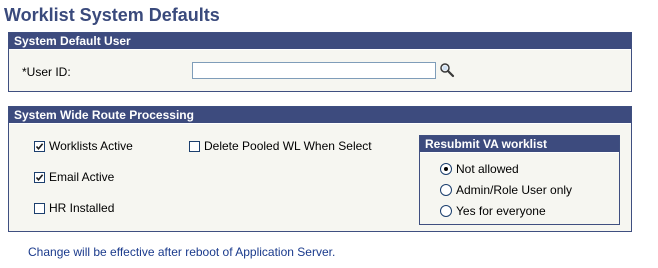 This screenshot has height=268, width=658. Describe the element at coordinates (82, 177) in the screenshot. I see `email-active-label: Email Active` at that location.